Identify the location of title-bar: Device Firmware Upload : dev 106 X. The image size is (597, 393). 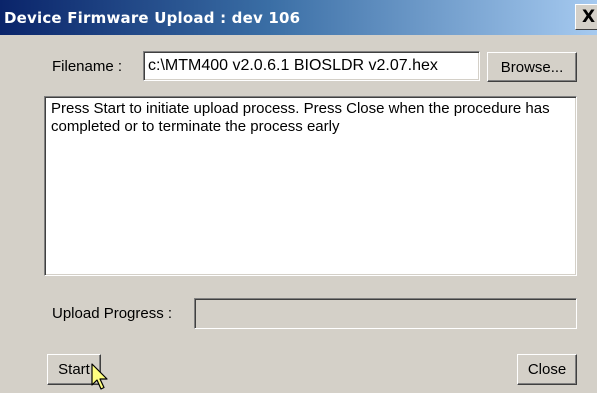
(298, 17).